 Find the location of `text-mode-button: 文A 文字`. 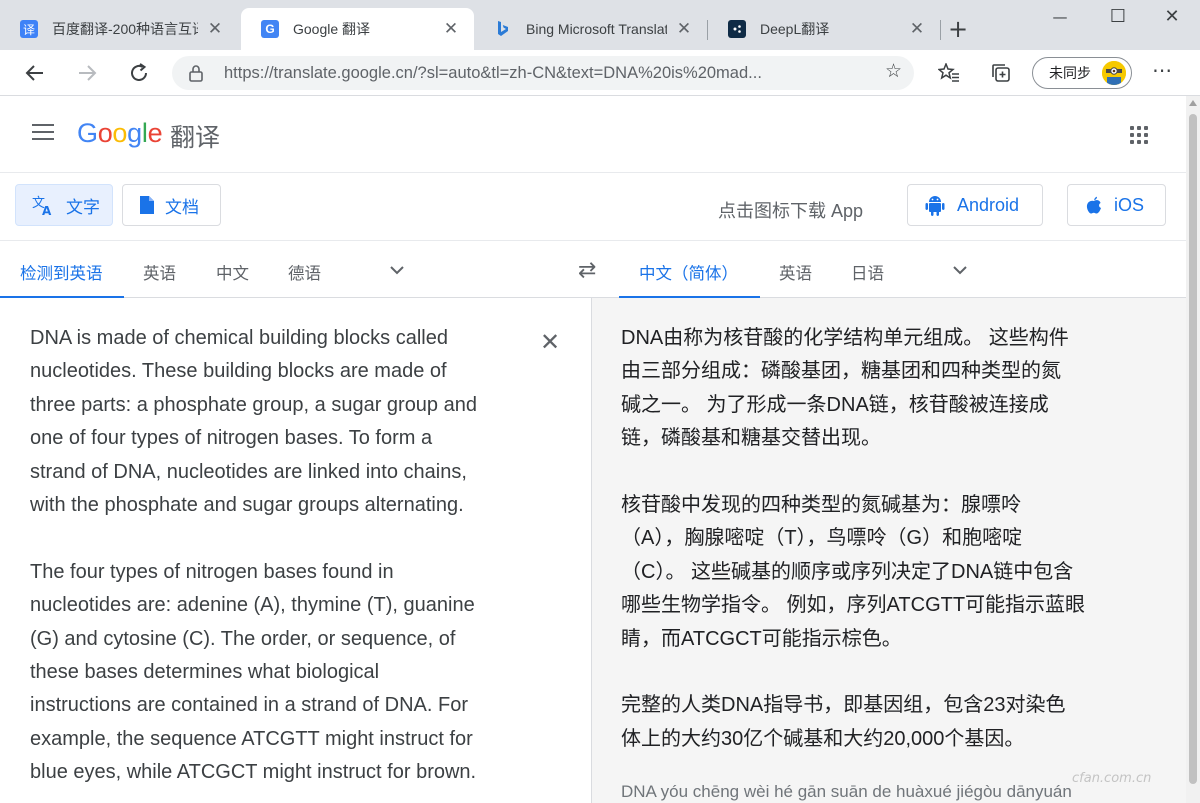

text-mode-button: 文A 文字 is located at coordinates (64, 205).